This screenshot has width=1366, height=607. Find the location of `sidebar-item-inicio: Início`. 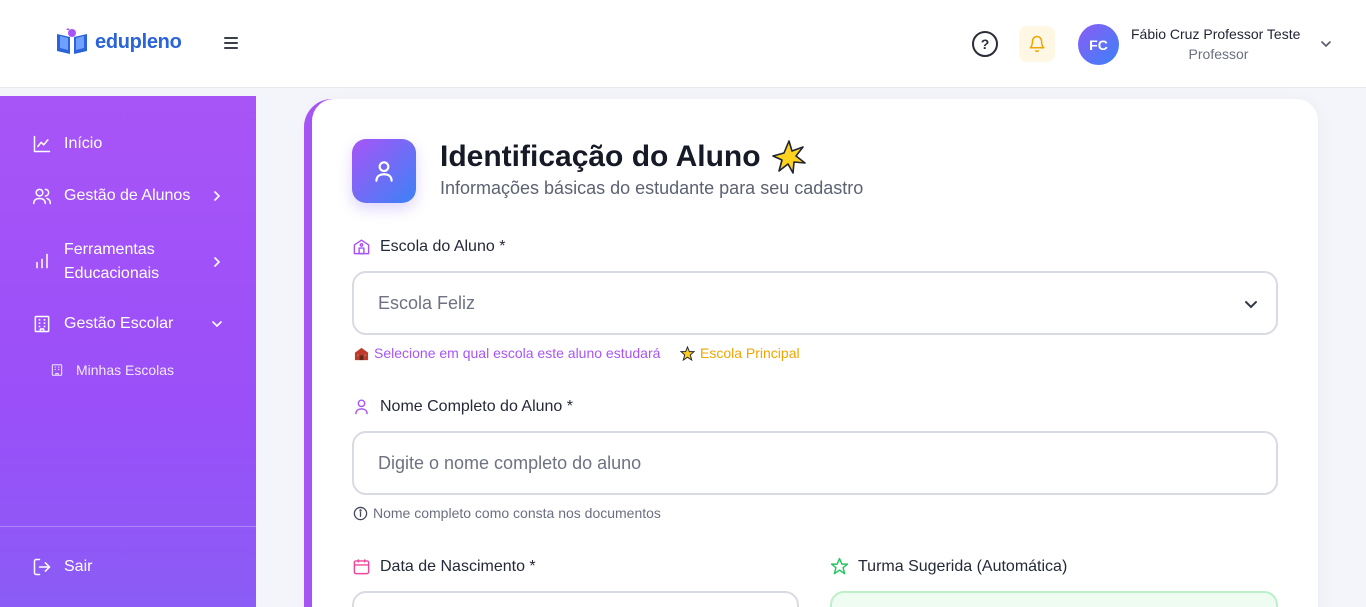

sidebar-item-inicio: Início is located at coordinates (67, 144).